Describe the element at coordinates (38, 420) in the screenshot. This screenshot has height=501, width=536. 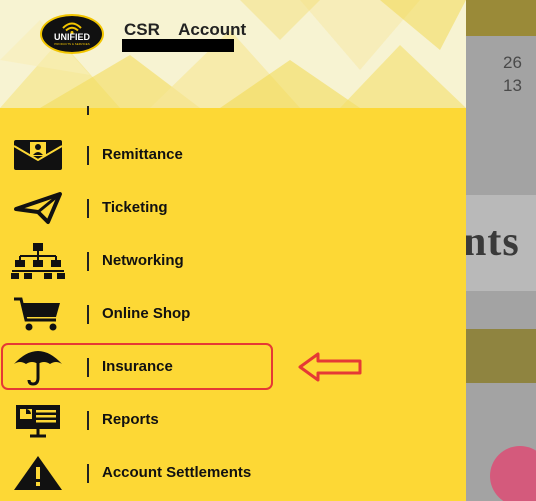
I see `presentation-board-icon` at that location.